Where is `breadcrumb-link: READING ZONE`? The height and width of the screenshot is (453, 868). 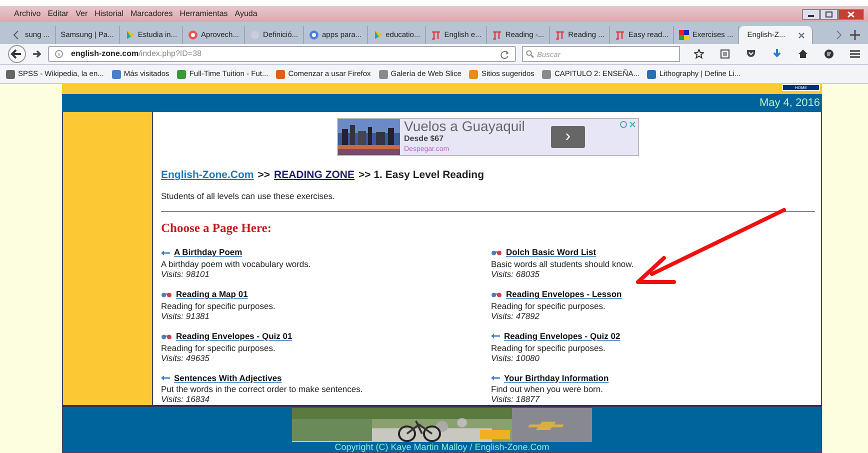 breadcrumb-link: READING ZONE is located at coordinates (314, 176).